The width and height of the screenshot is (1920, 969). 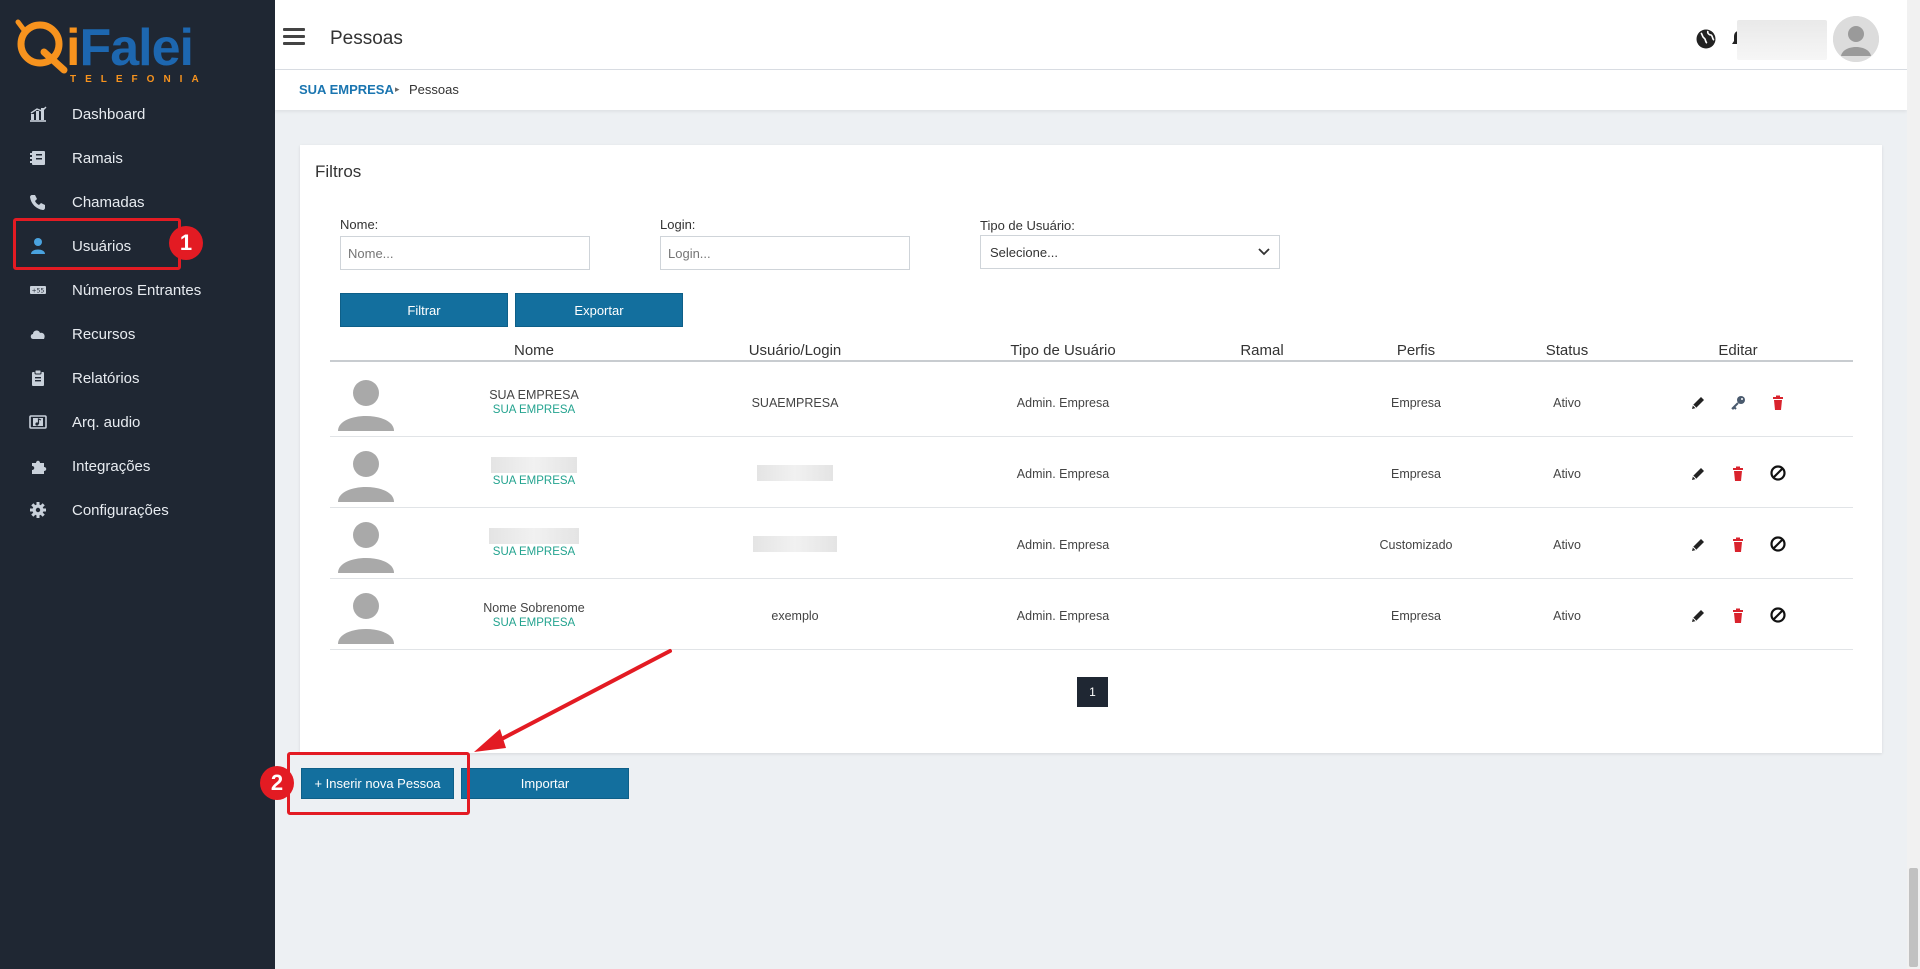 I want to click on logo: iFalei TELEFONIA, so click(x=114, y=50).